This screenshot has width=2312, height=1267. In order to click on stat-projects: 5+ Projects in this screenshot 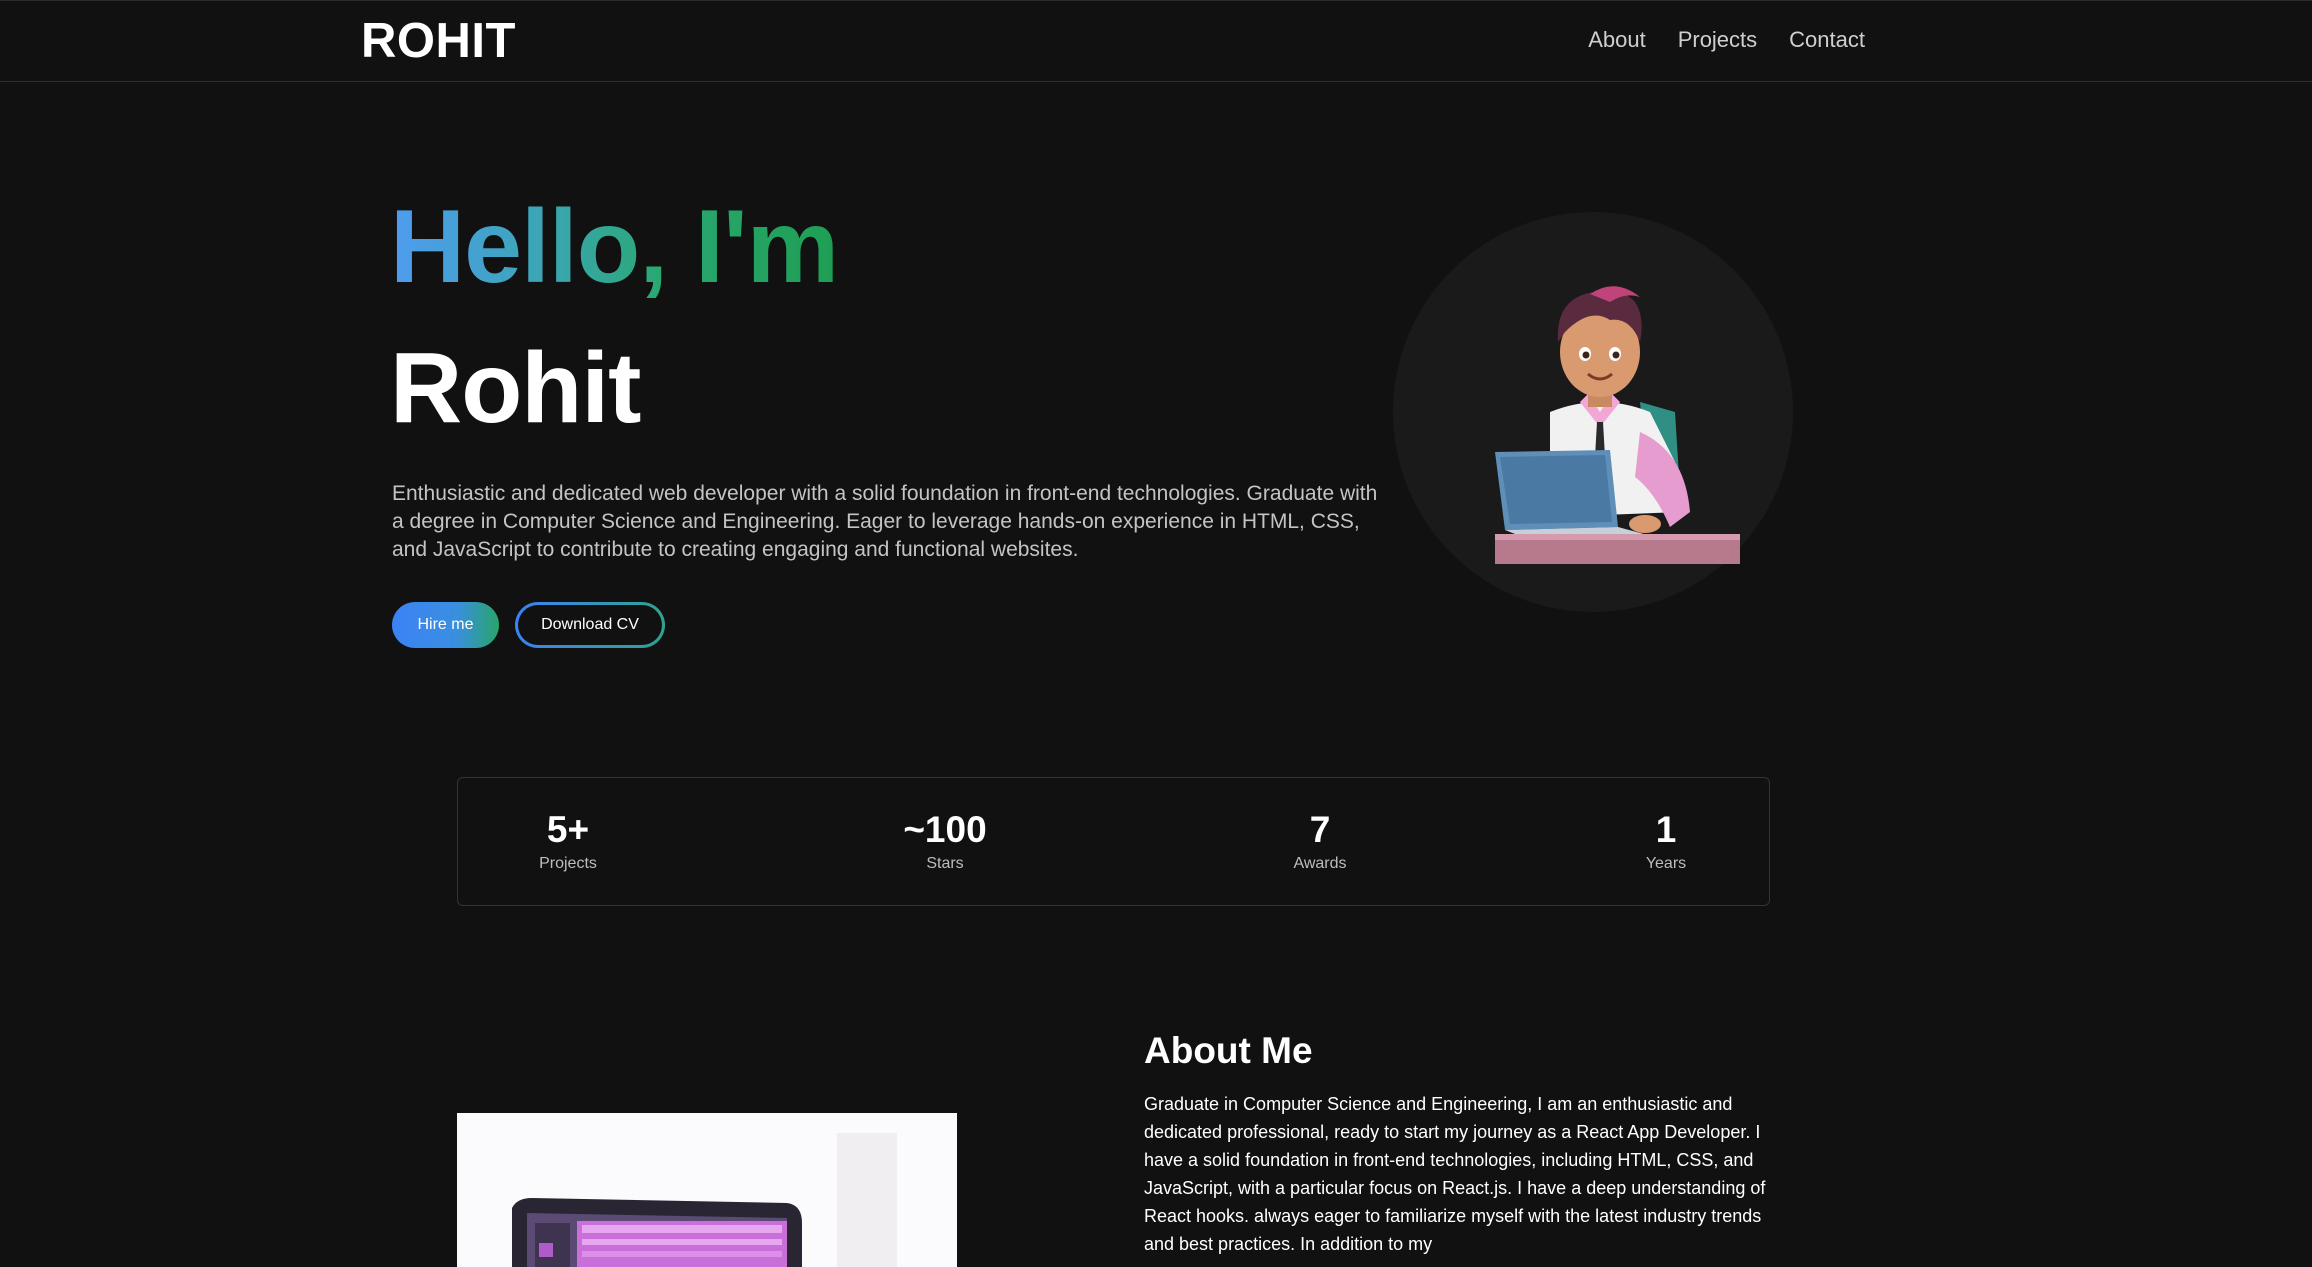, I will do `click(568, 841)`.